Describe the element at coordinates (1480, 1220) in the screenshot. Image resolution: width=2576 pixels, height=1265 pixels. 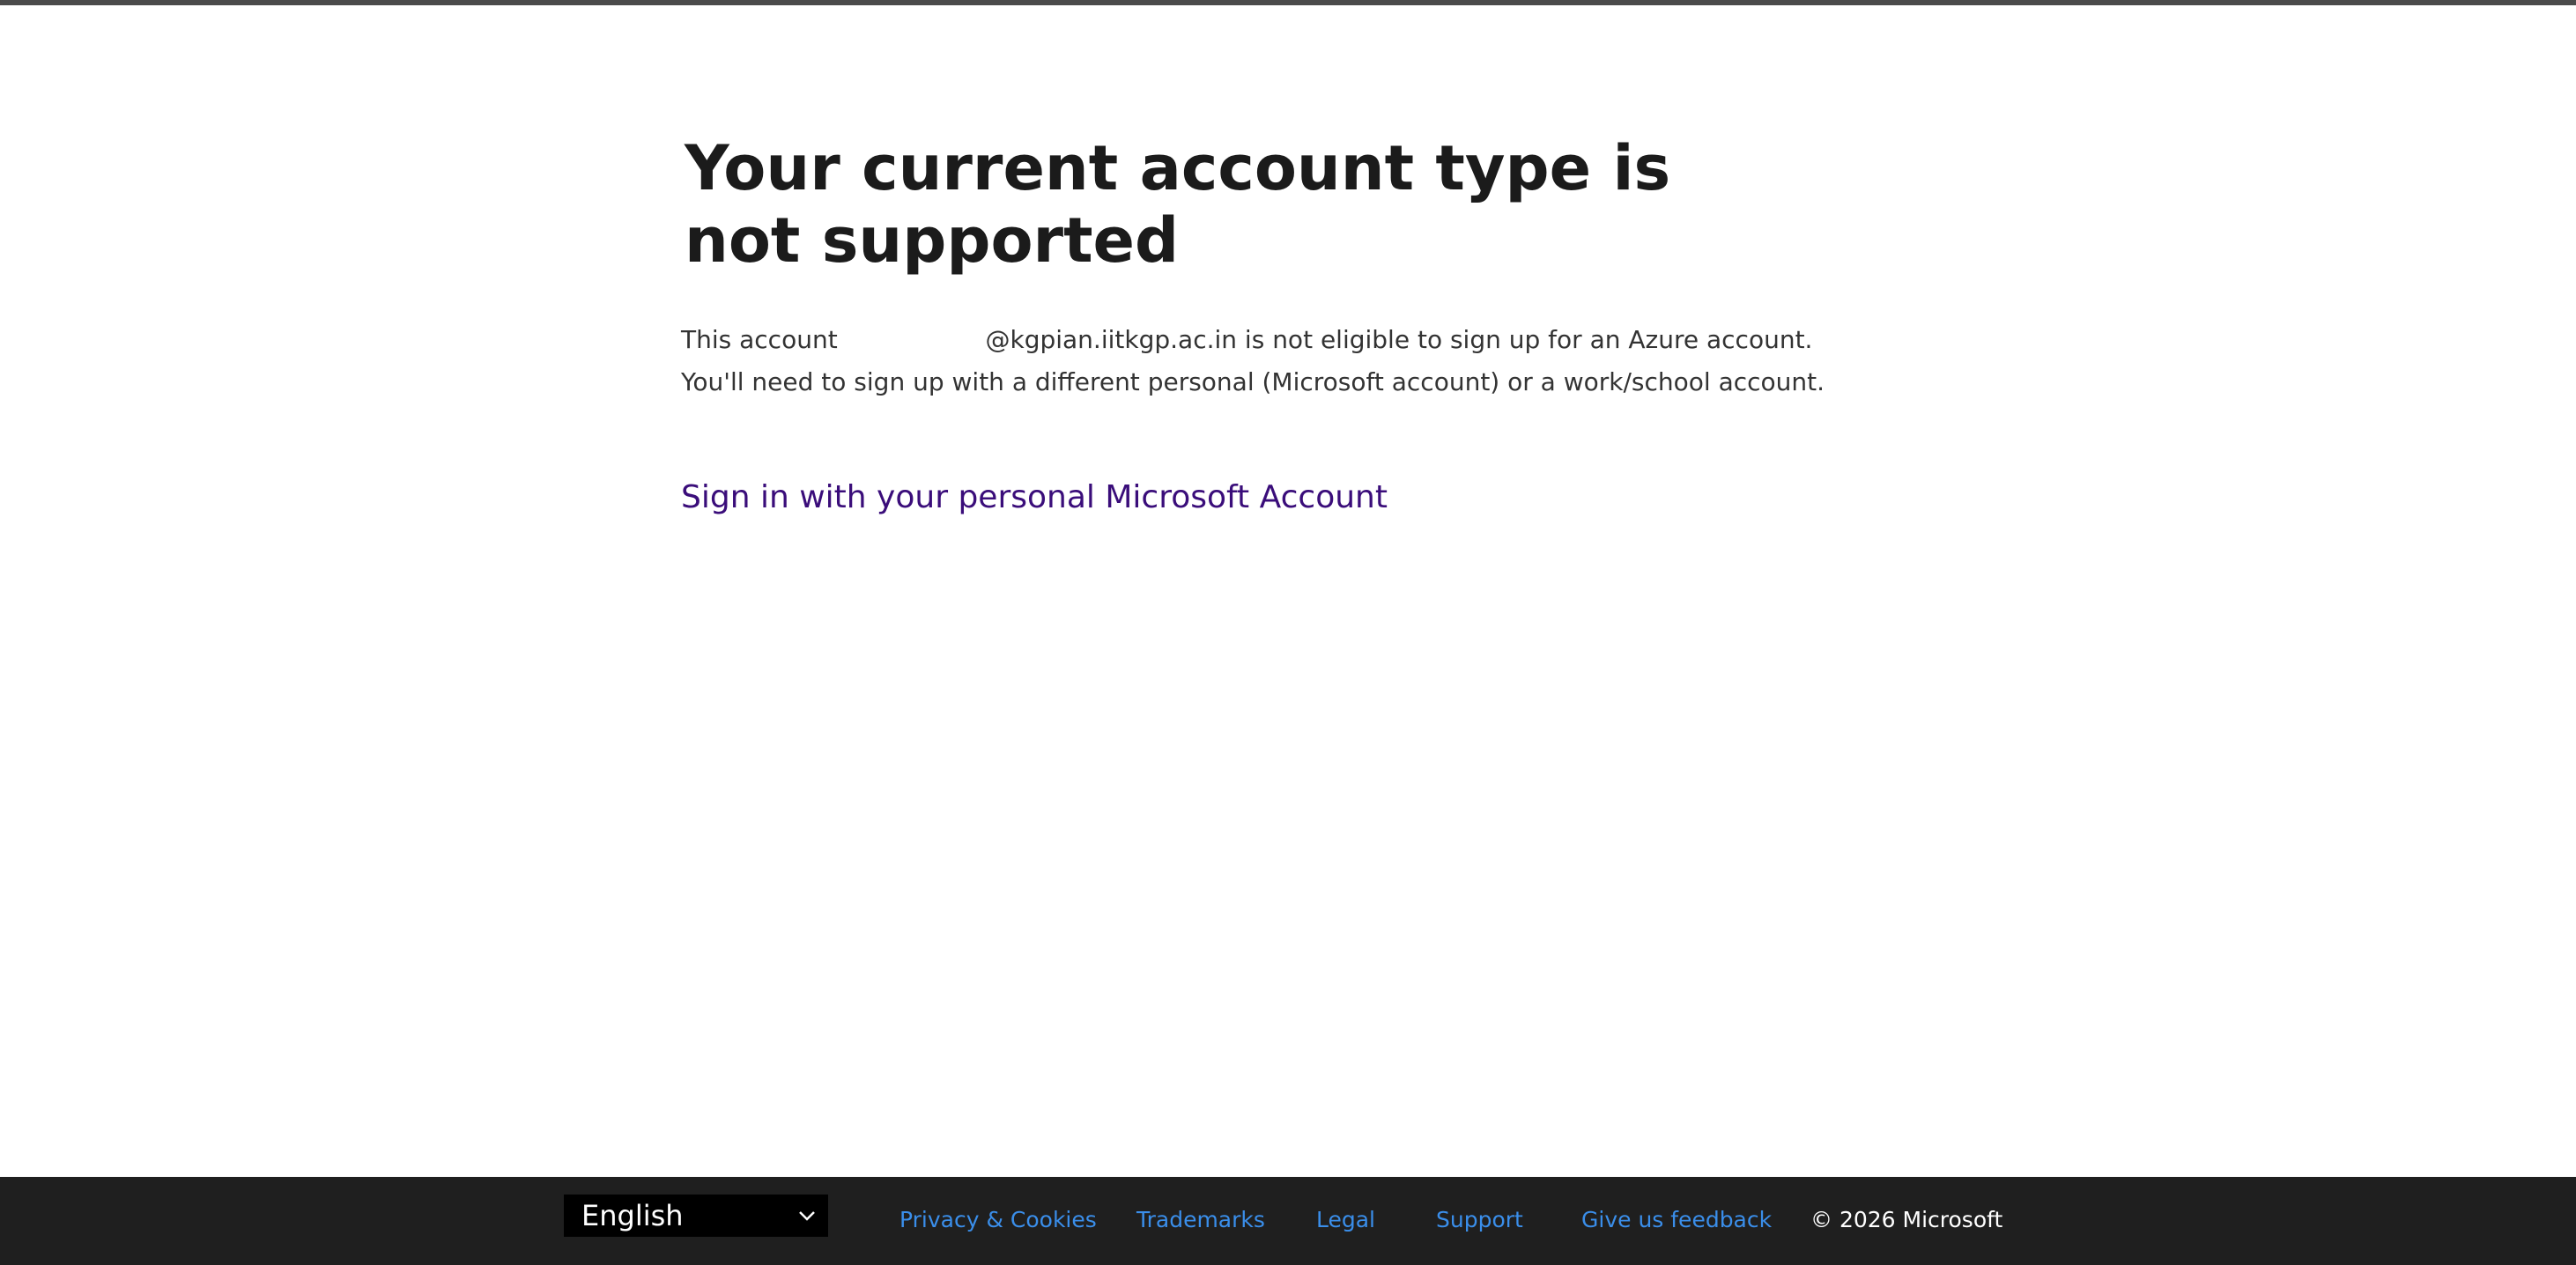
I see `footer-link-support: Support` at that location.